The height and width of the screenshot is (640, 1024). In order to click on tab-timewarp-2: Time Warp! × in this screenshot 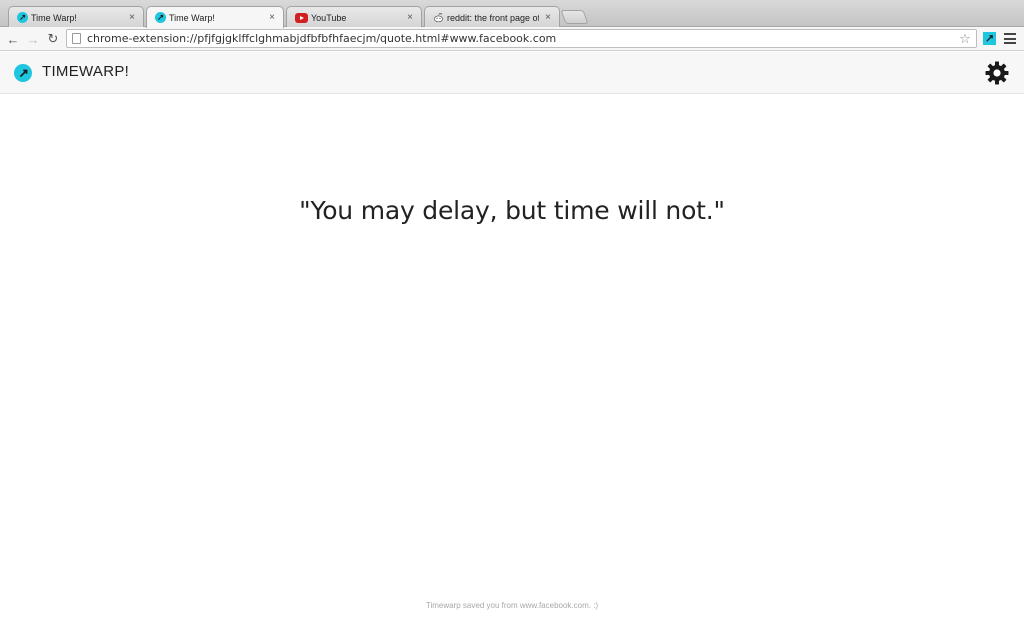, I will do `click(215, 17)`.